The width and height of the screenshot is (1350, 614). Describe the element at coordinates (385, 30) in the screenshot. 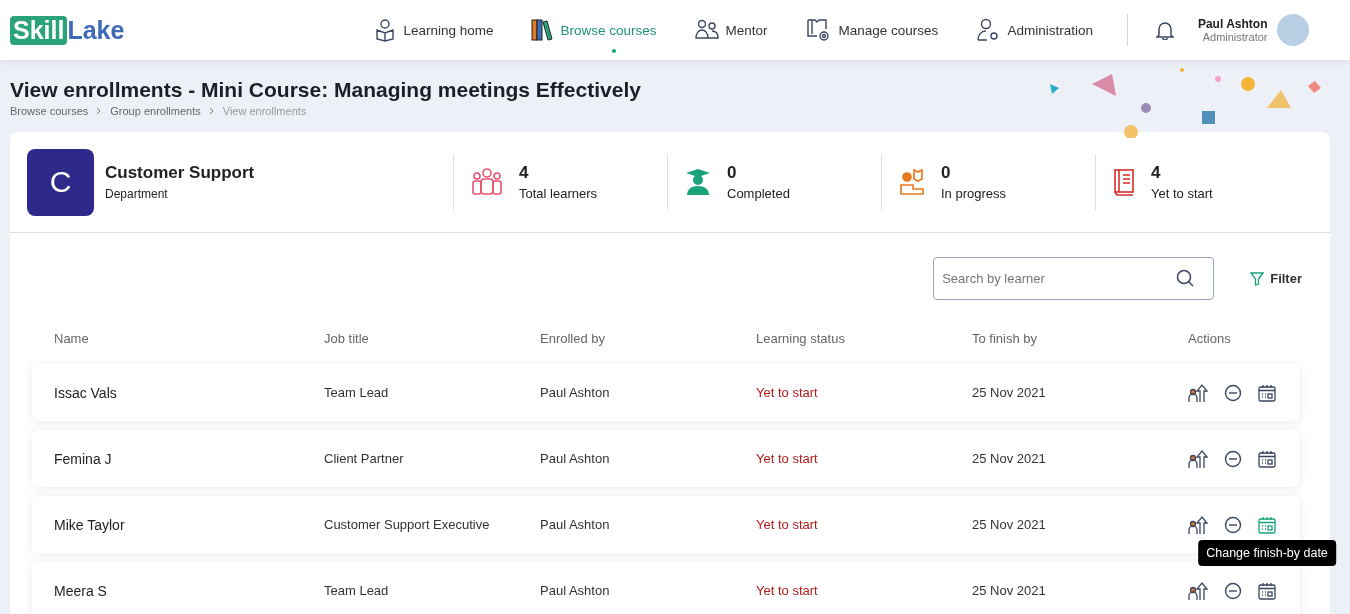

I see `reader-icon` at that location.